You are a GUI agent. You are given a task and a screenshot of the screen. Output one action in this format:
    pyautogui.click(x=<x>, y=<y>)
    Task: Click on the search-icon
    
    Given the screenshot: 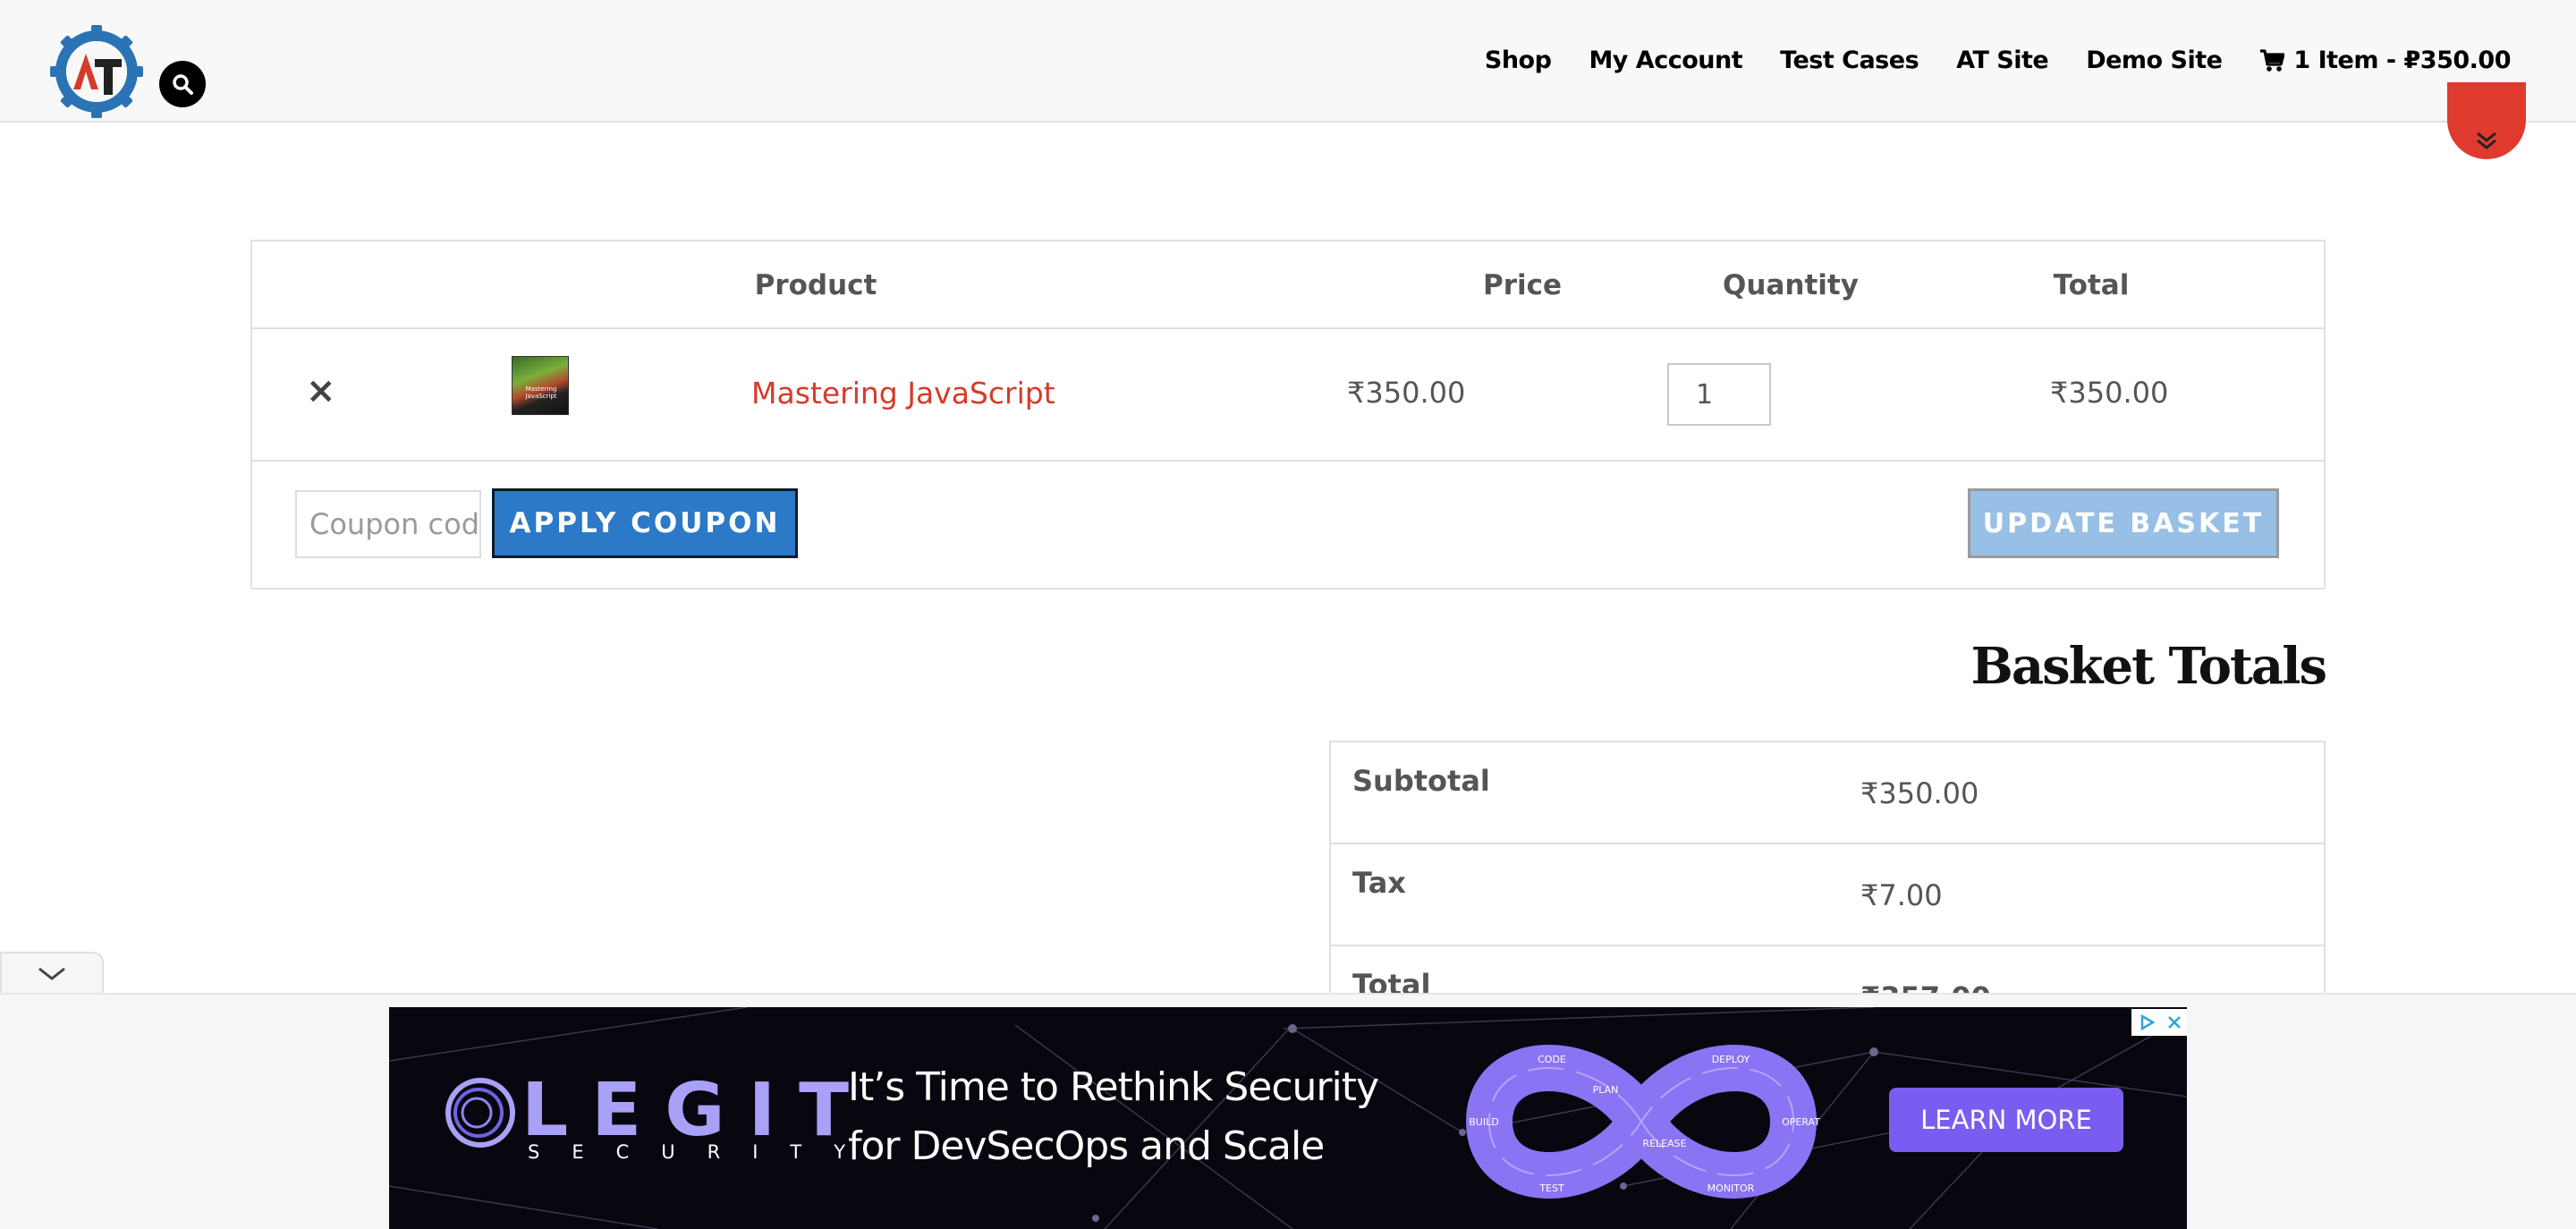 What is the action you would take?
    pyautogui.click(x=183, y=84)
    